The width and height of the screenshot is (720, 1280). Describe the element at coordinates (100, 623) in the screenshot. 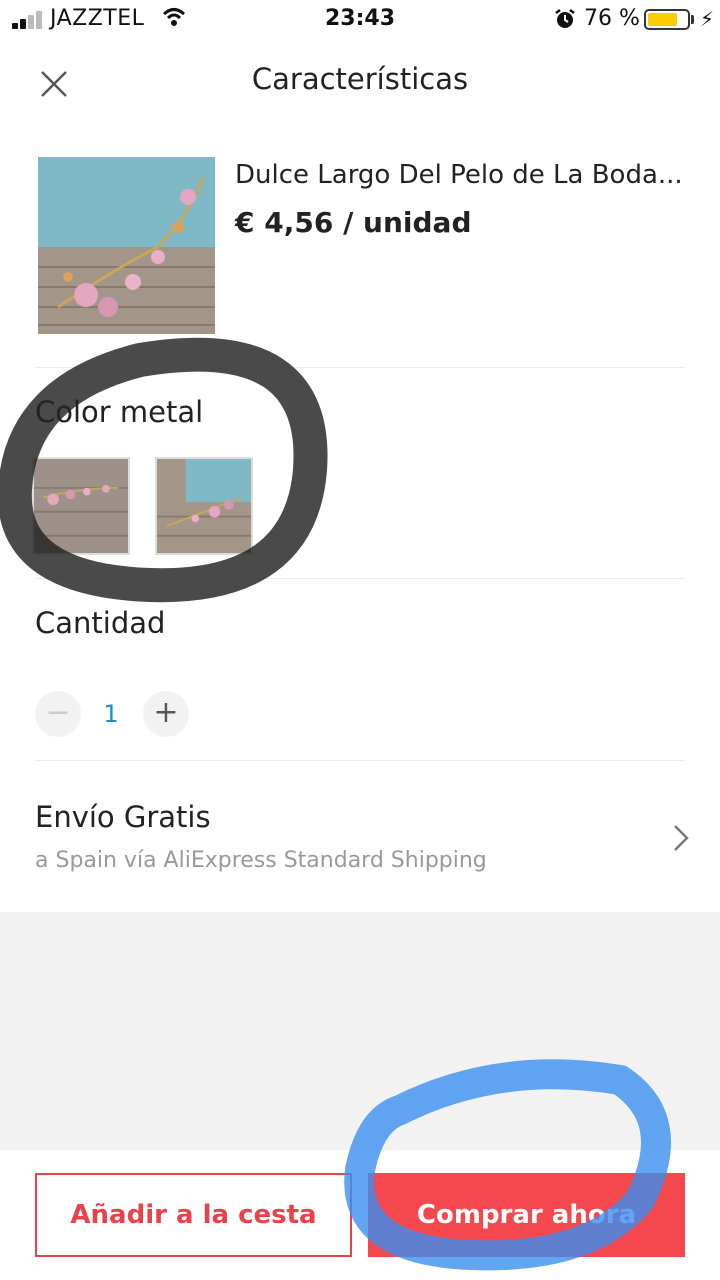

I see `quantity-label: Cantidad` at that location.